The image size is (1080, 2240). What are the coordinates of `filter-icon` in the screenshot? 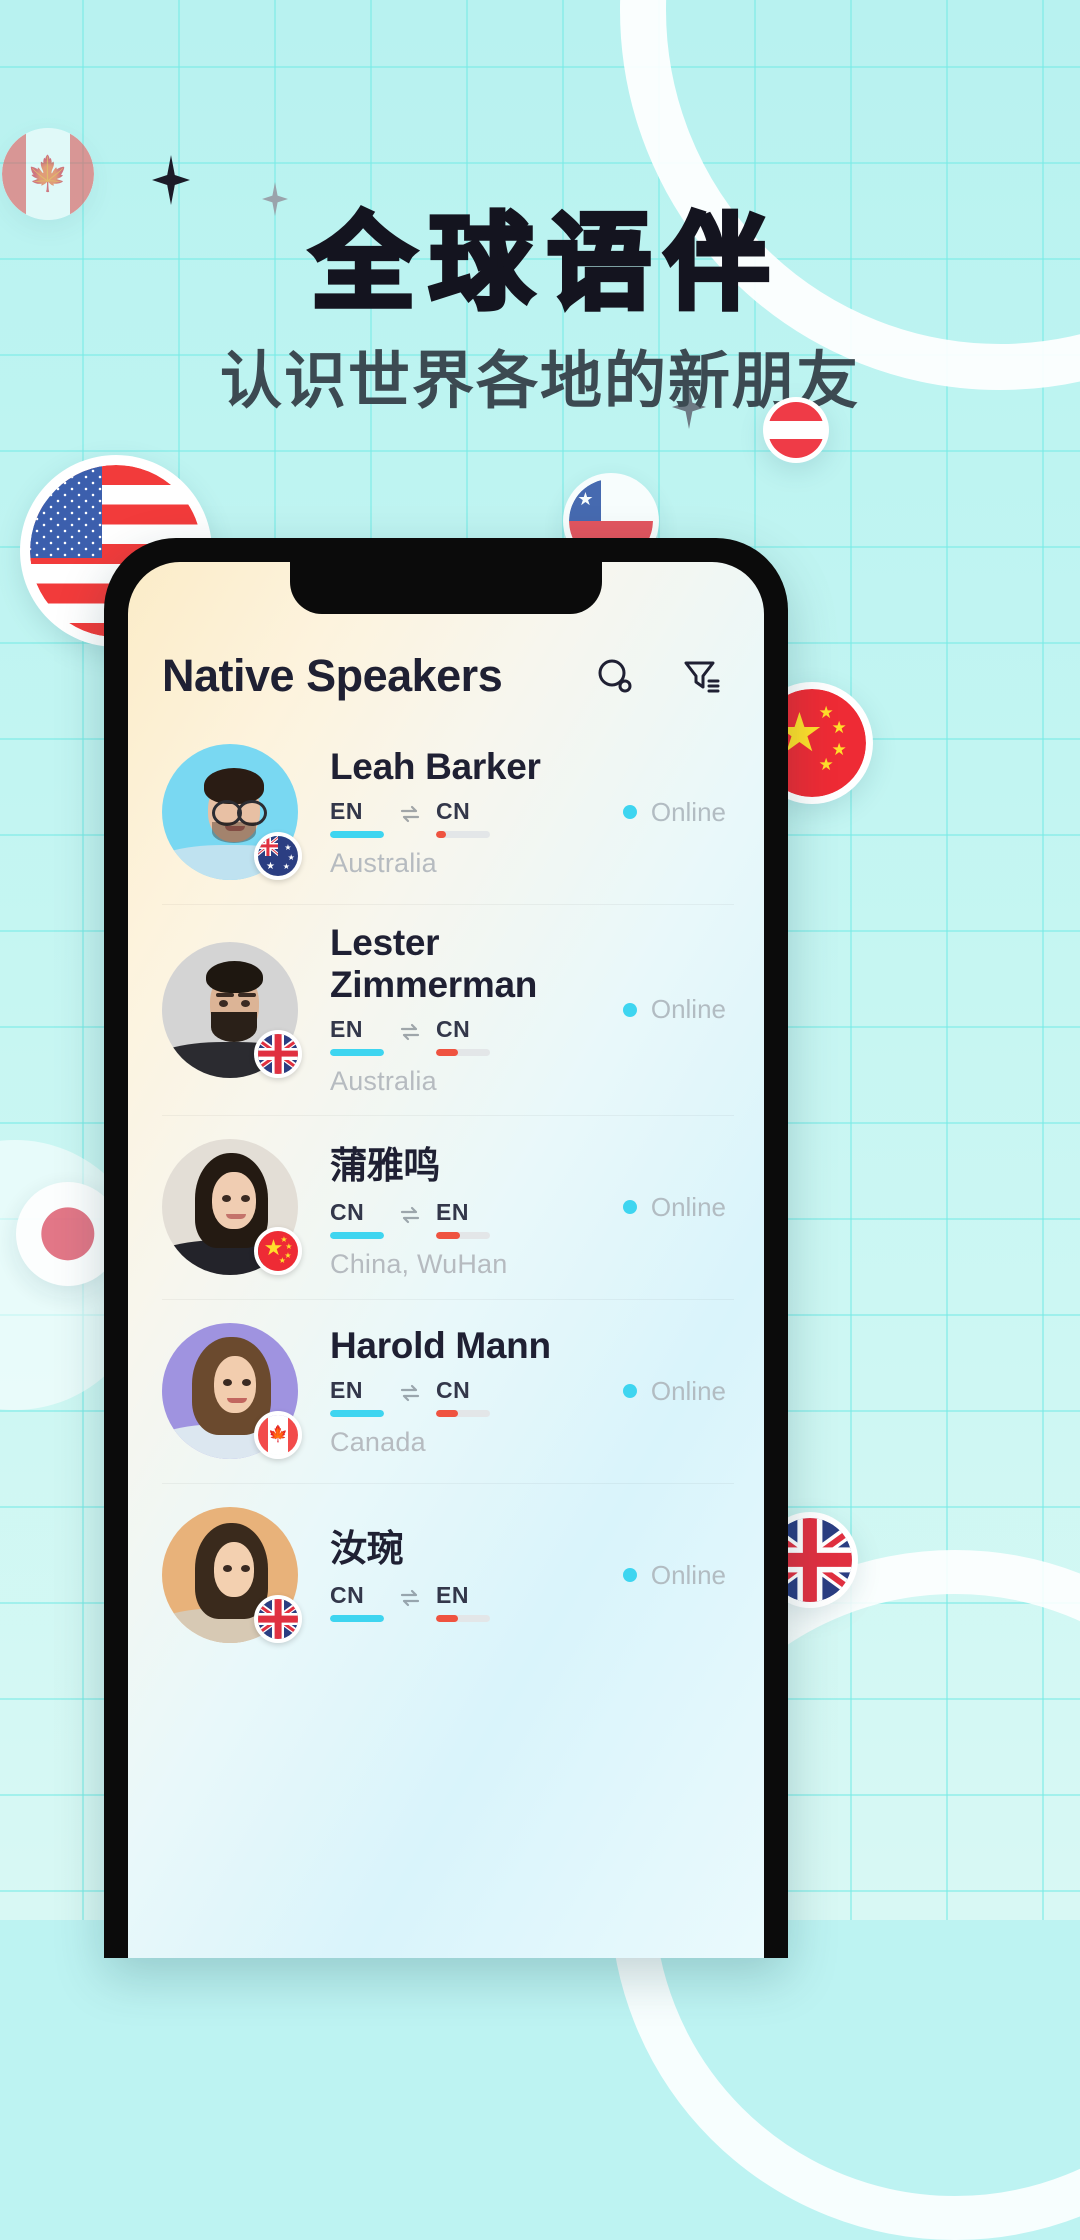 It's located at (701, 676).